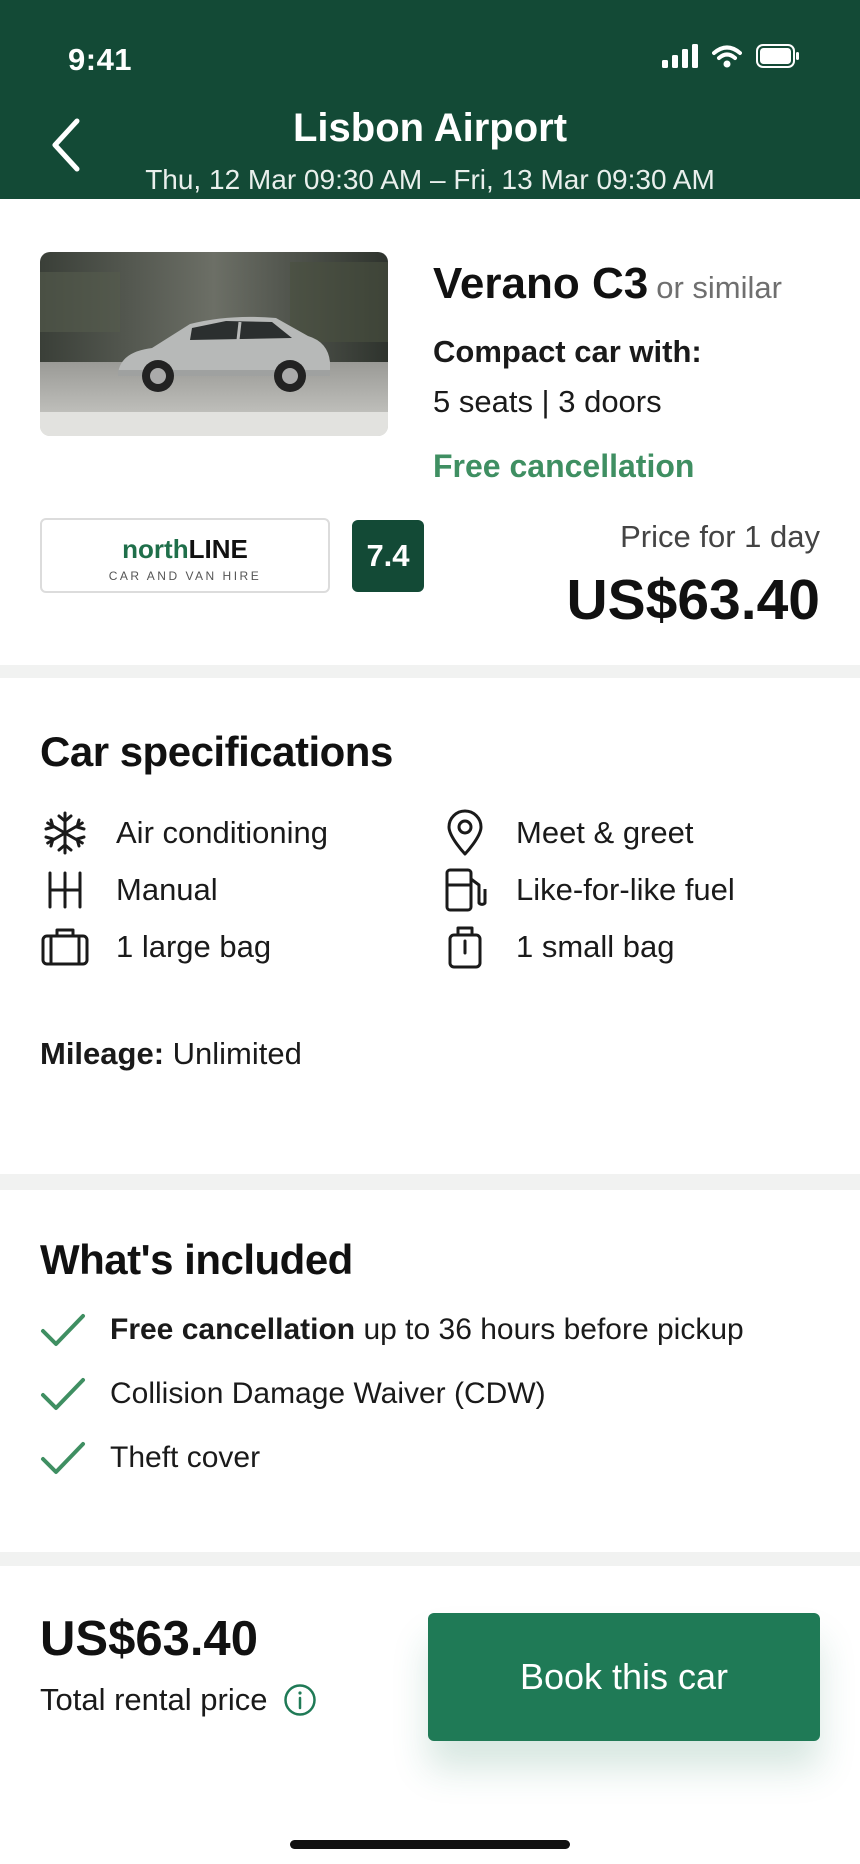 The height and width of the screenshot is (1864, 860). I want to click on wifi-icon, so click(727, 56).